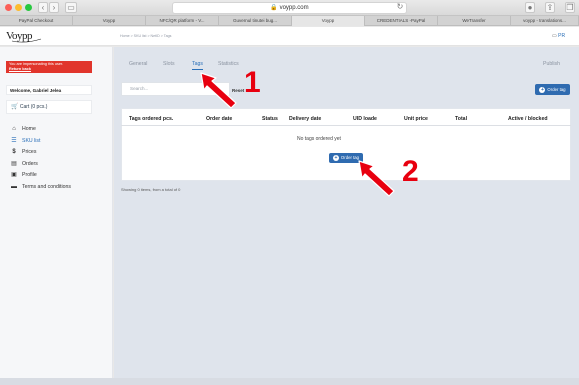 The height and width of the screenshot is (385, 579). What do you see at coordinates (252, 82) in the screenshot?
I see `annotation-number-1: 1` at bounding box center [252, 82].